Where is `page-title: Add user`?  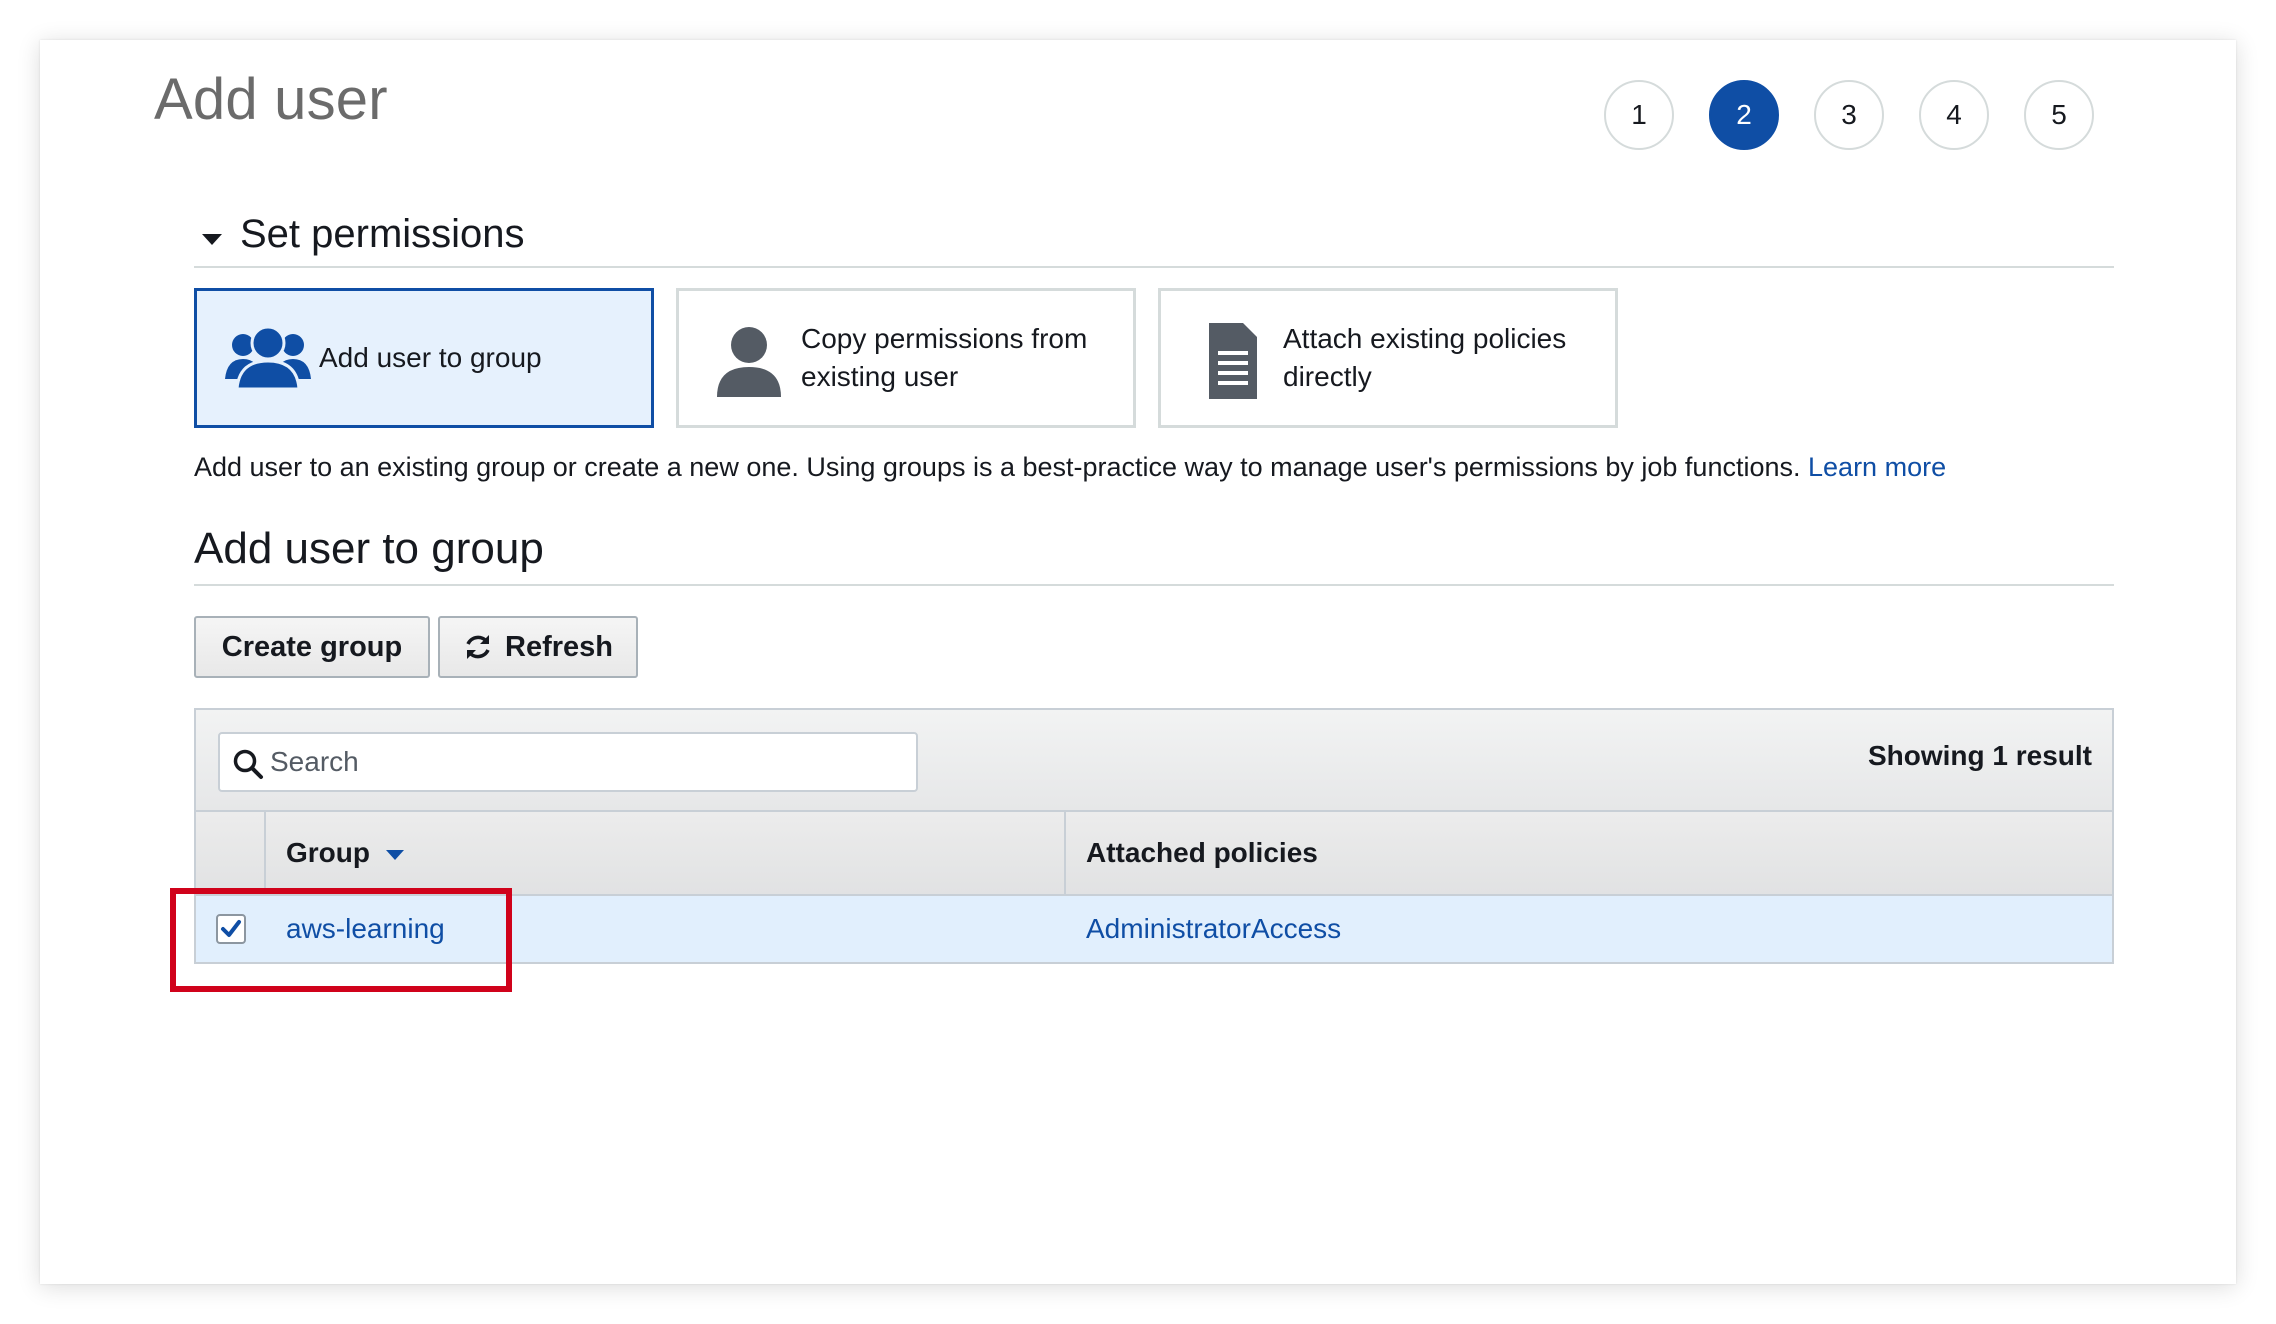 page-title: Add user is located at coordinates (271, 99).